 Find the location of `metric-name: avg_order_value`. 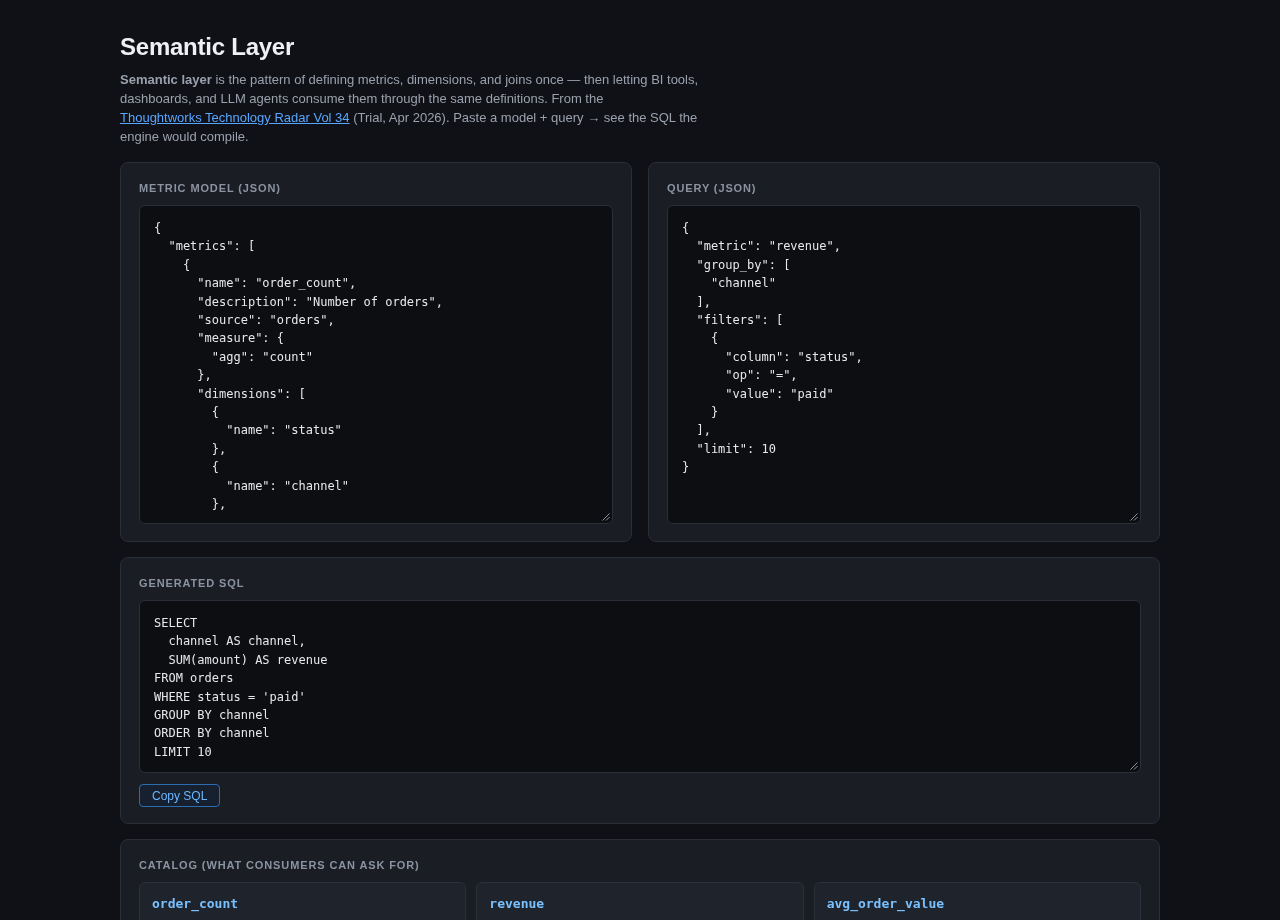

metric-name: avg_order_value is located at coordinates (886, 904).